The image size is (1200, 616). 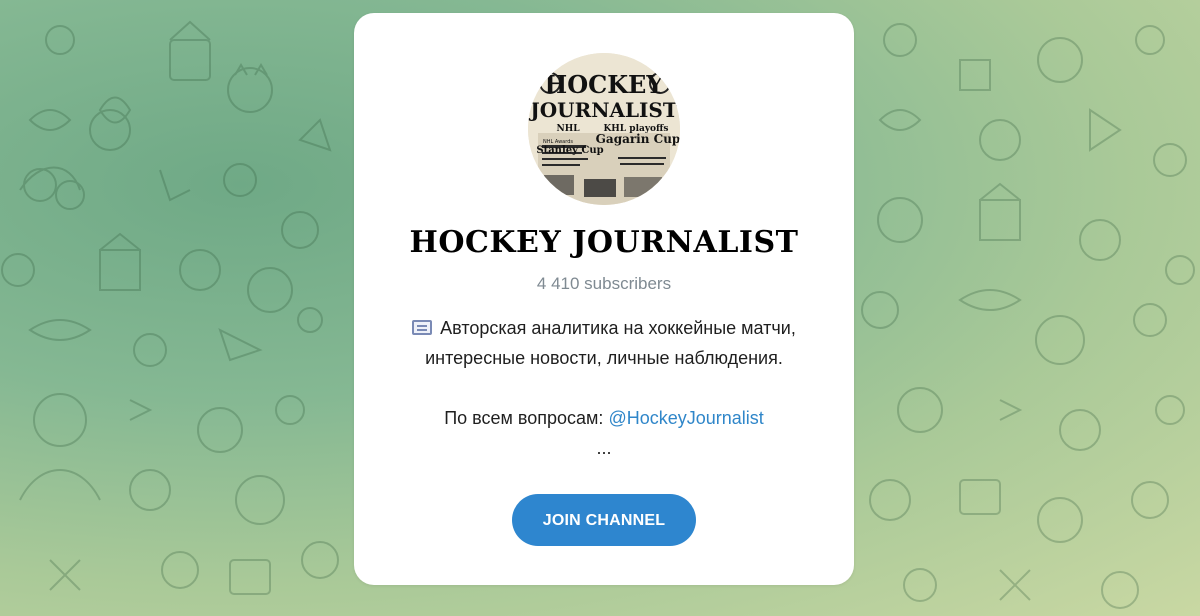 What do you see at coordinates (605, 84) in the screenshot?
I see `svg-text: HOCKEY` at bounding box center [605, 84].